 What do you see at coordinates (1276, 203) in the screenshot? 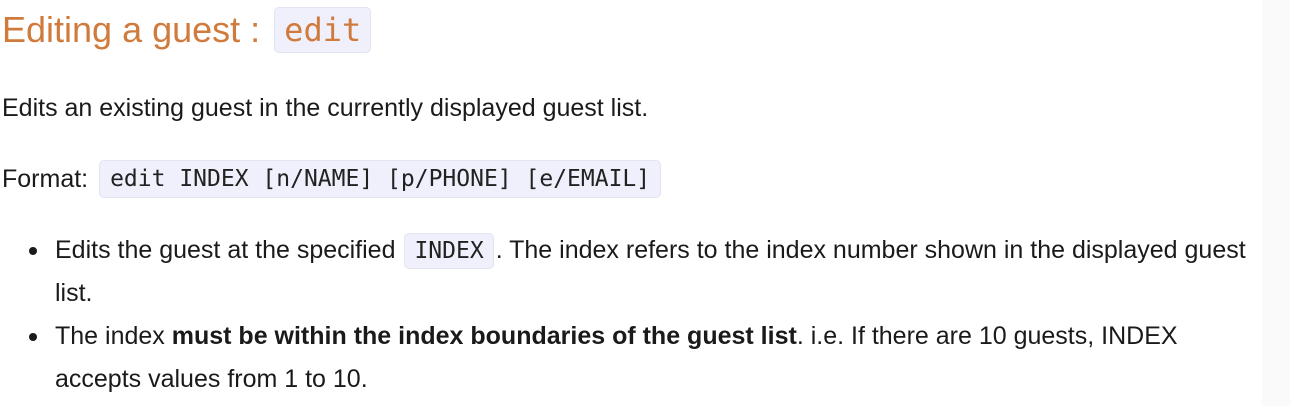
I see `page-gutter` at bounding box center [1276, 203].